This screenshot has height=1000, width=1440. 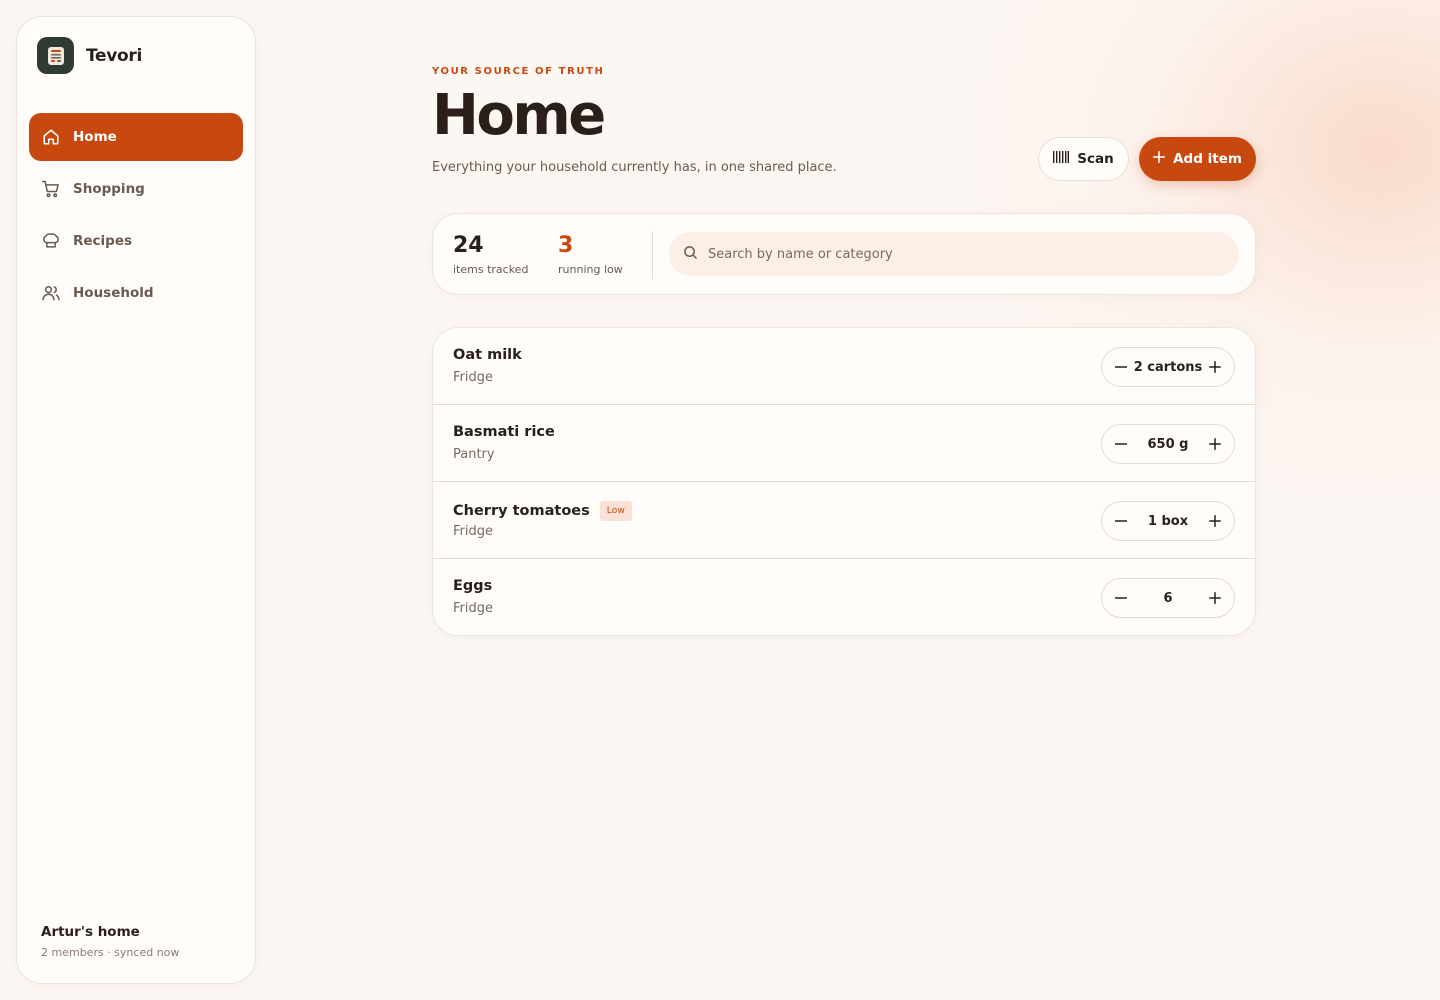 What do you see at coordinates (113, 293) in the screenshot?
I see `sidebar-item-label: Household` at bounding box center [113, 293].